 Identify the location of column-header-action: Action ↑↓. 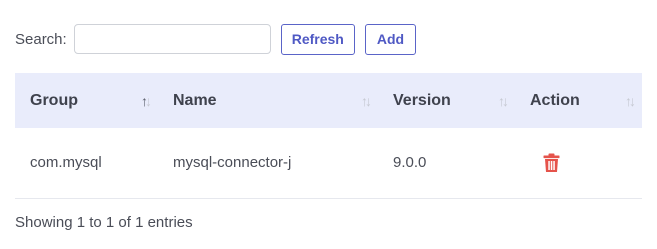
(578, 100).